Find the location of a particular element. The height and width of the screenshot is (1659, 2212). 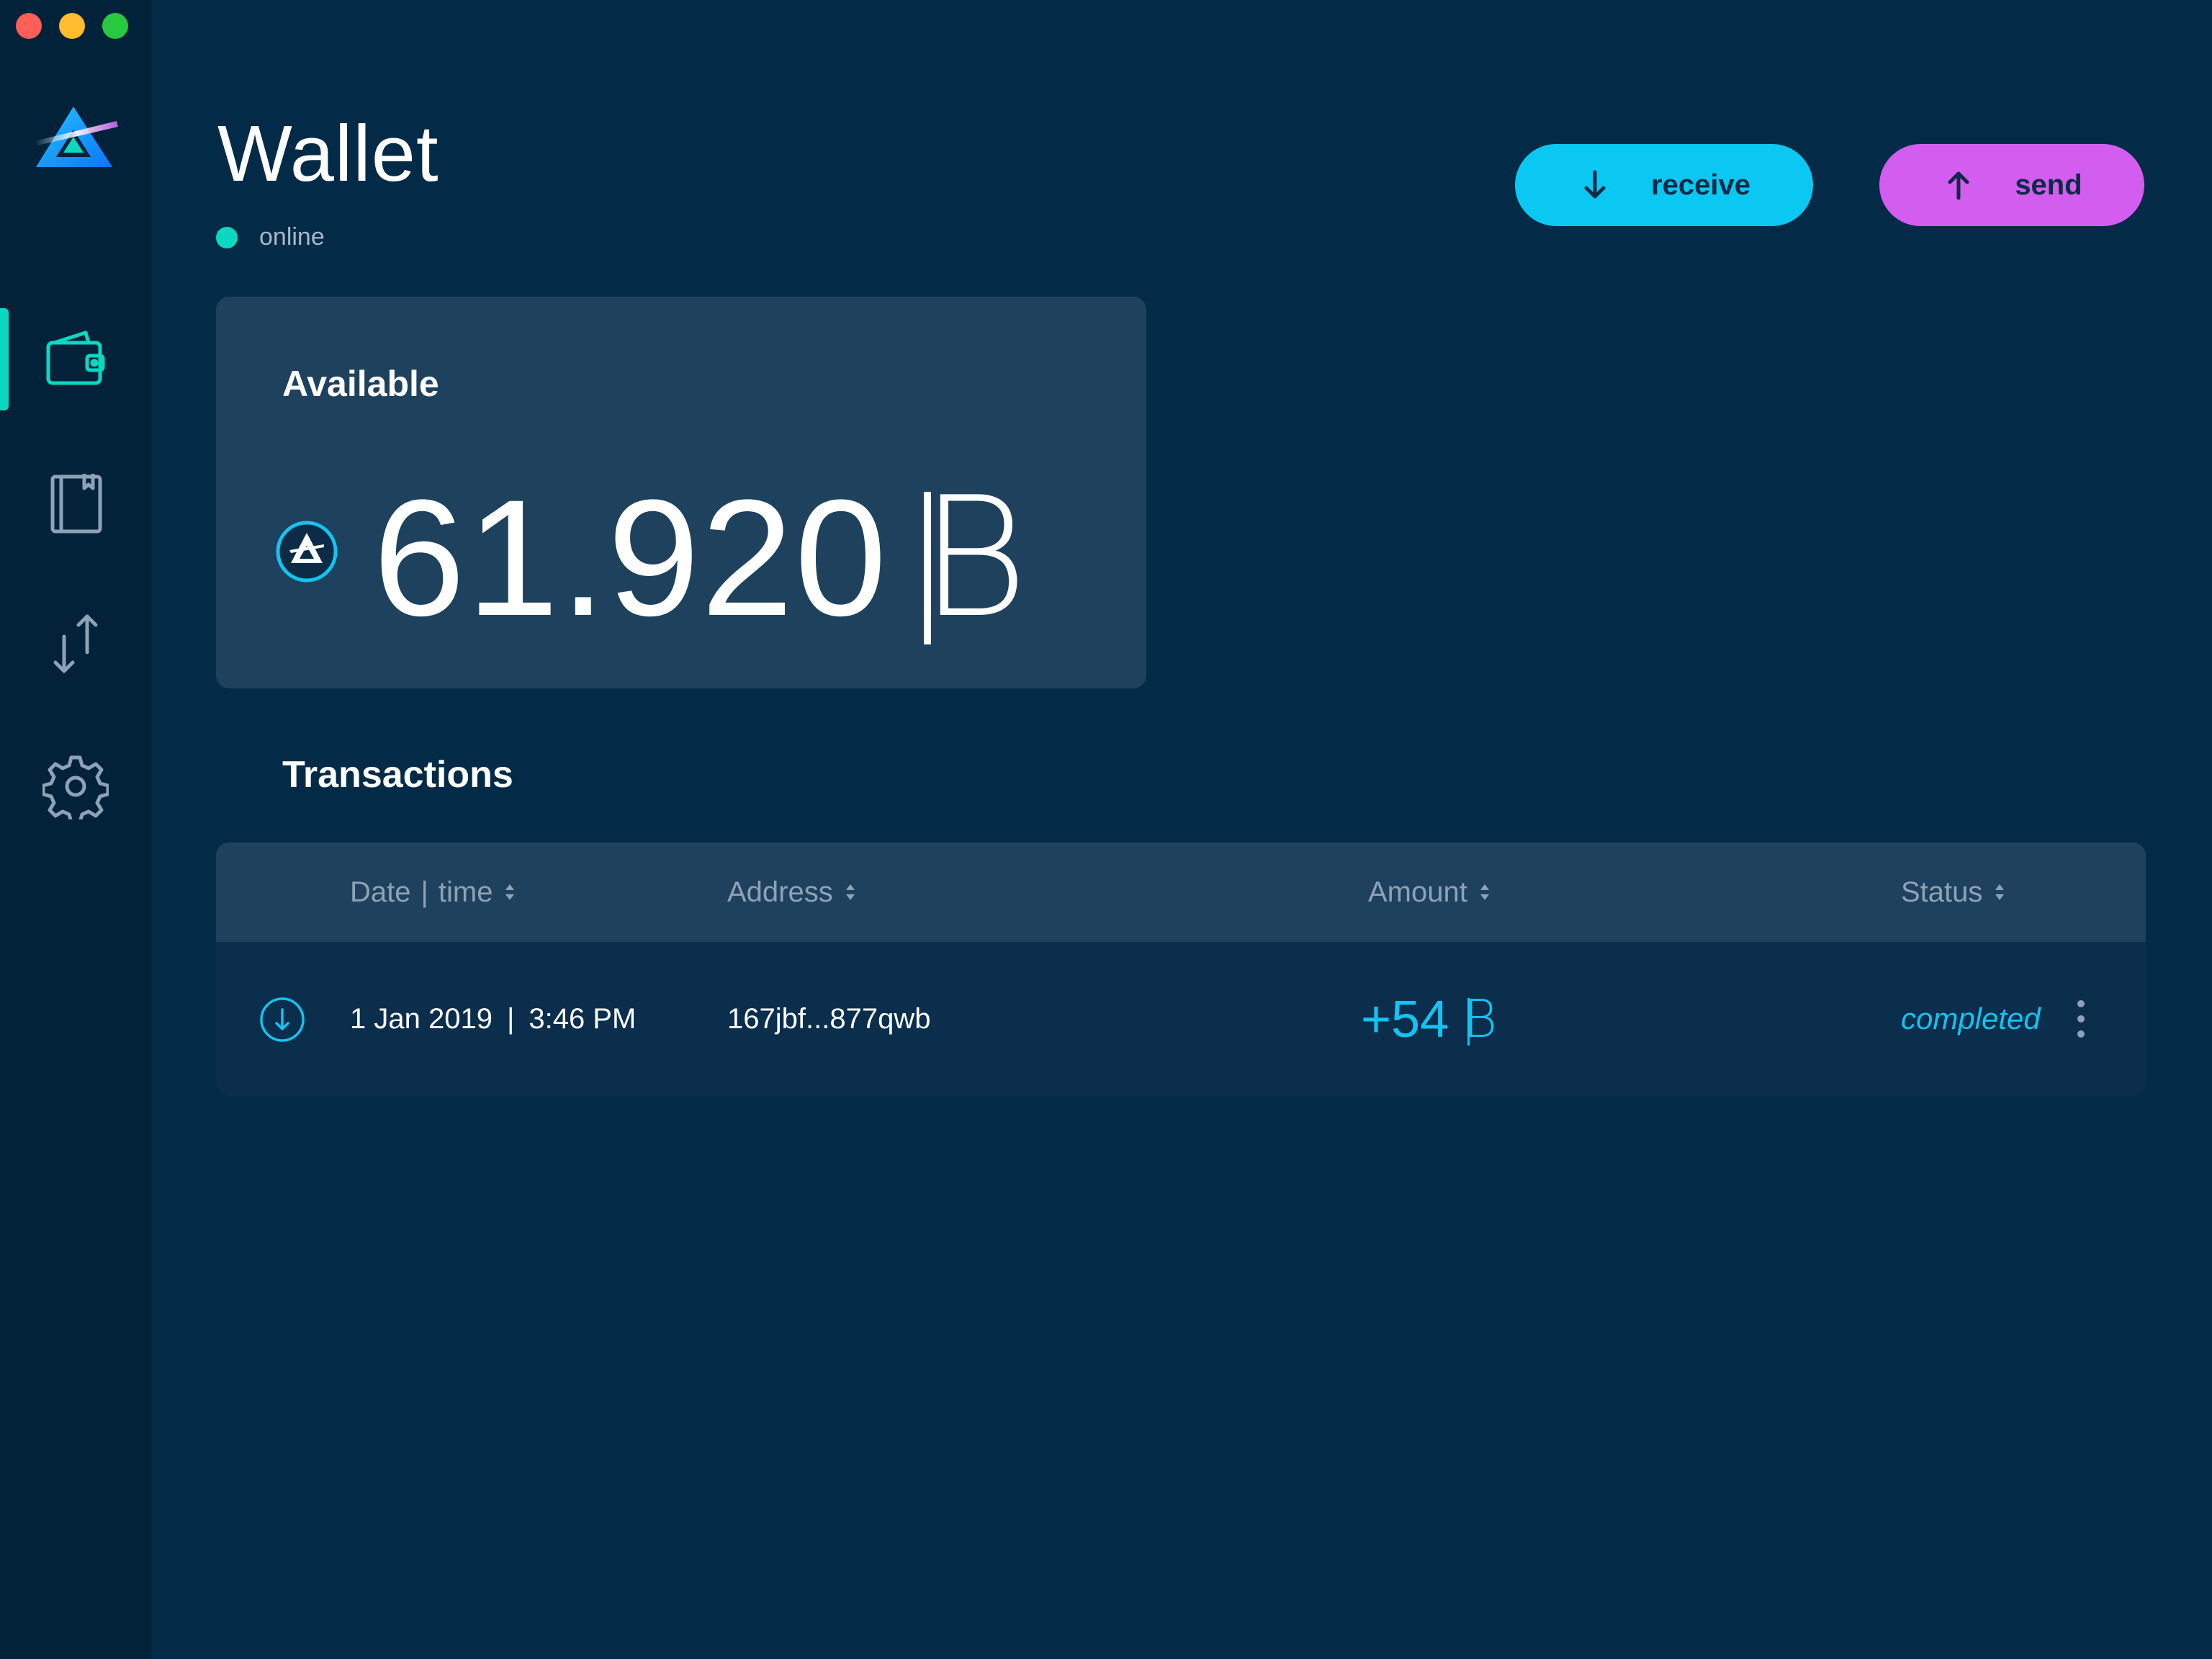

sidebar-item-utxo is located at coordinates (75, 644).